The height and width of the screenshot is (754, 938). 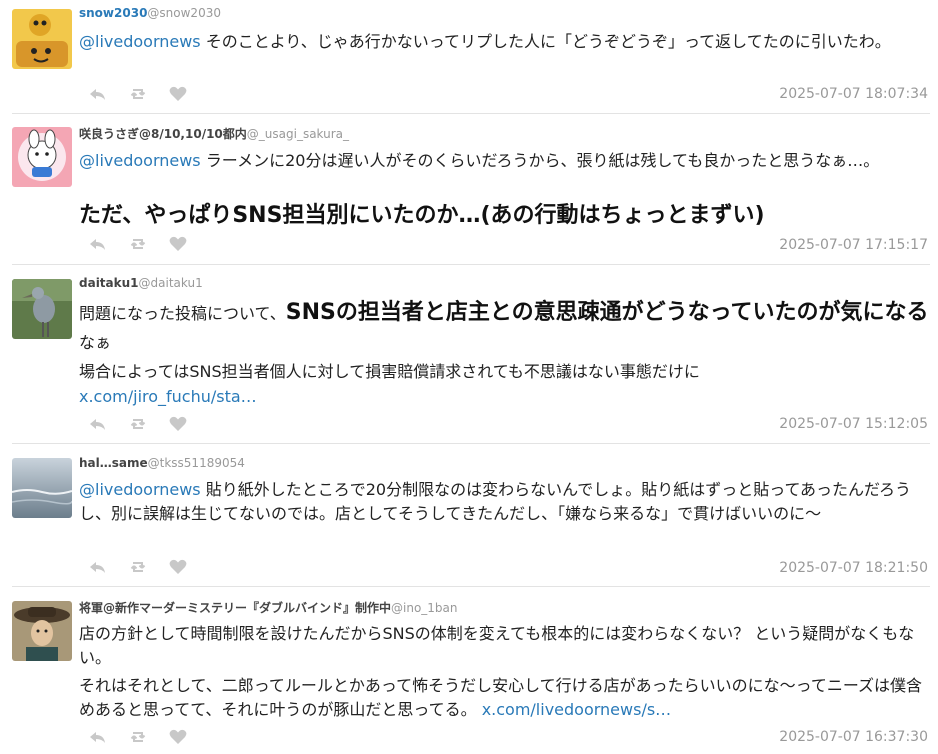 What do you see at coordinates (235, 608) in the screenshot?
I see `user-name: 将軍@新作マーダーミステリー『ダブルバインド』制作中` at bounding box center [235, 608].